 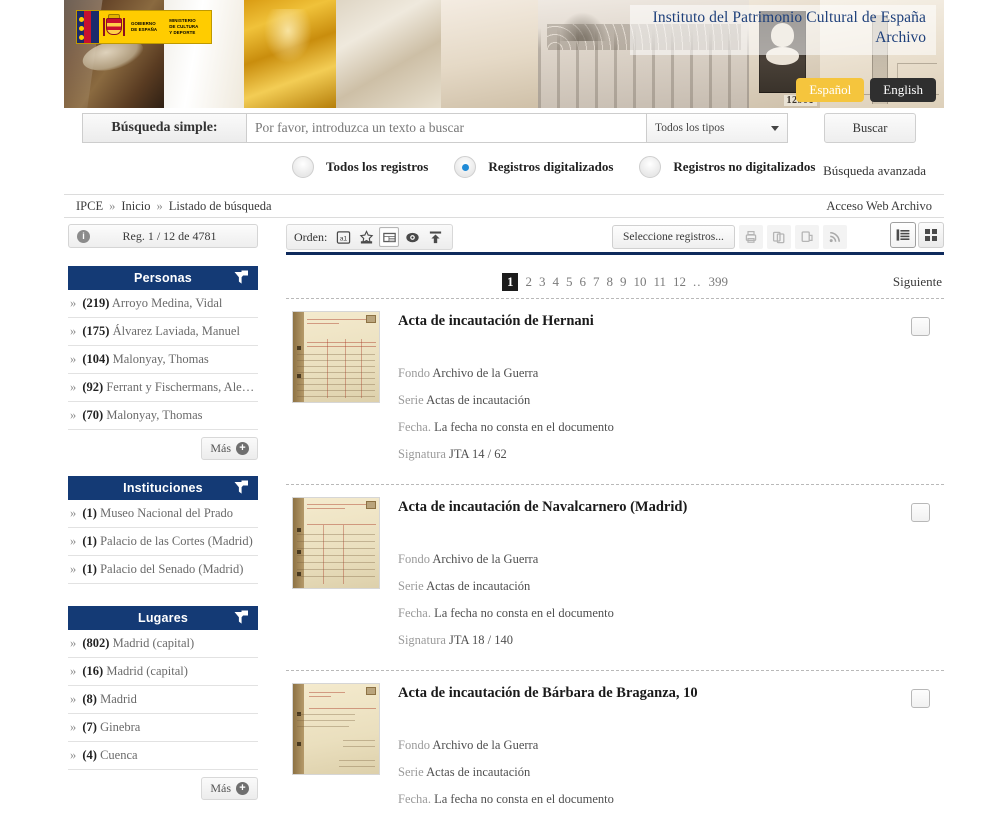 I want to click on page-5: 5, so click(x=569, y=282).